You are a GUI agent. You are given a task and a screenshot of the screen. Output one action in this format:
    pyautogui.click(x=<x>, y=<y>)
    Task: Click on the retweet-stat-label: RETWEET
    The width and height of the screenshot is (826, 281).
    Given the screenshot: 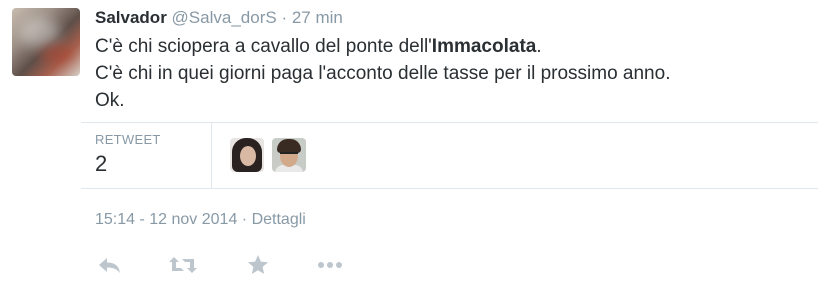 What is the action you would take?
    pyautogui.click(x=128, y=139)
    